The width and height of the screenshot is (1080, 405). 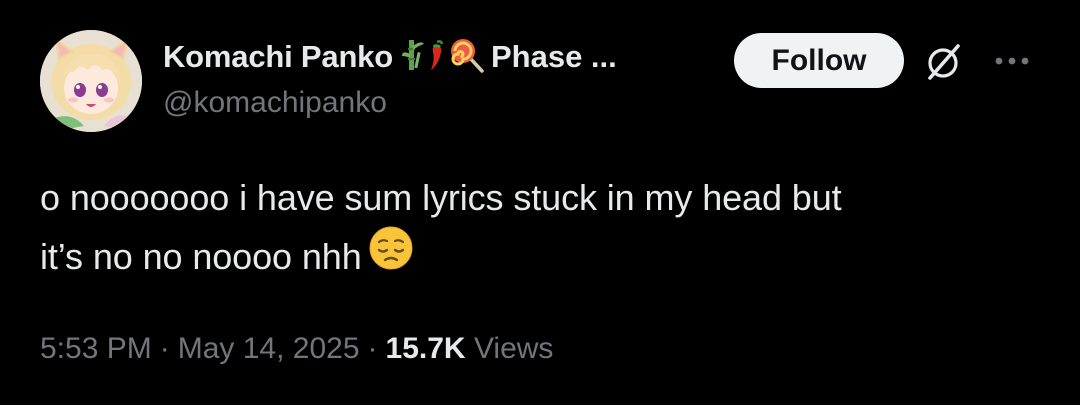 What do you see at coordinates (437, 57) in the screenshot?
I see `chili-pepper-icon` at bounding box center [437, 57].